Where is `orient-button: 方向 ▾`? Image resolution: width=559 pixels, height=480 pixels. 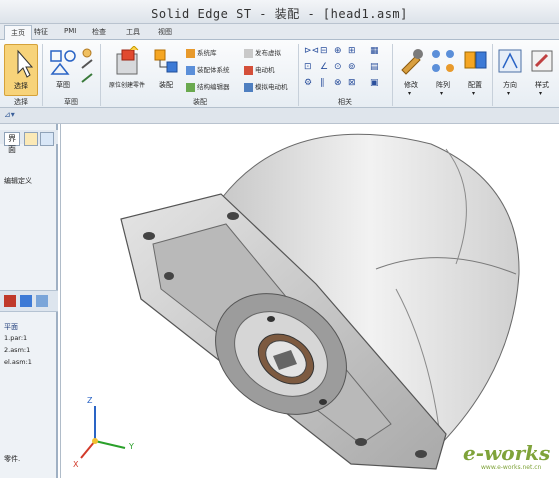 orient-button: 方向 ▾ is located at coordinates (510, 70).